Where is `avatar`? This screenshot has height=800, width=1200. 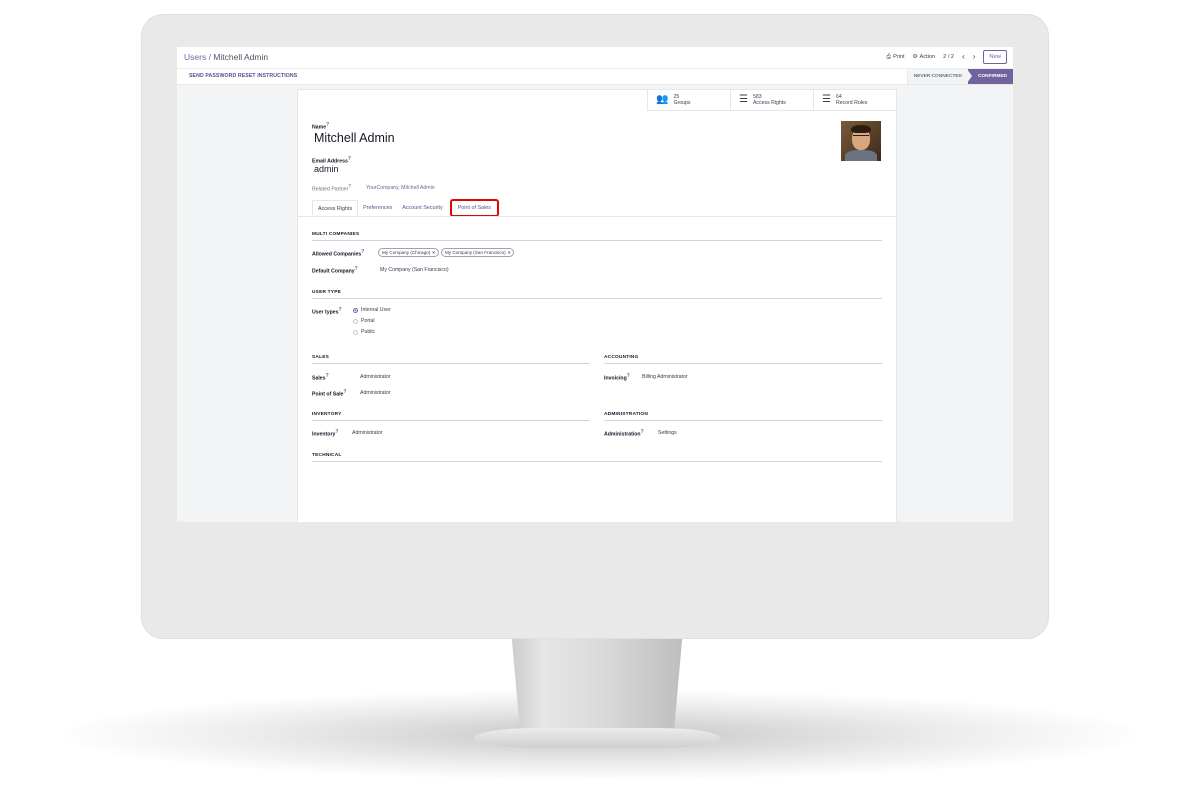 avatar is located at coordinates (861, 141).